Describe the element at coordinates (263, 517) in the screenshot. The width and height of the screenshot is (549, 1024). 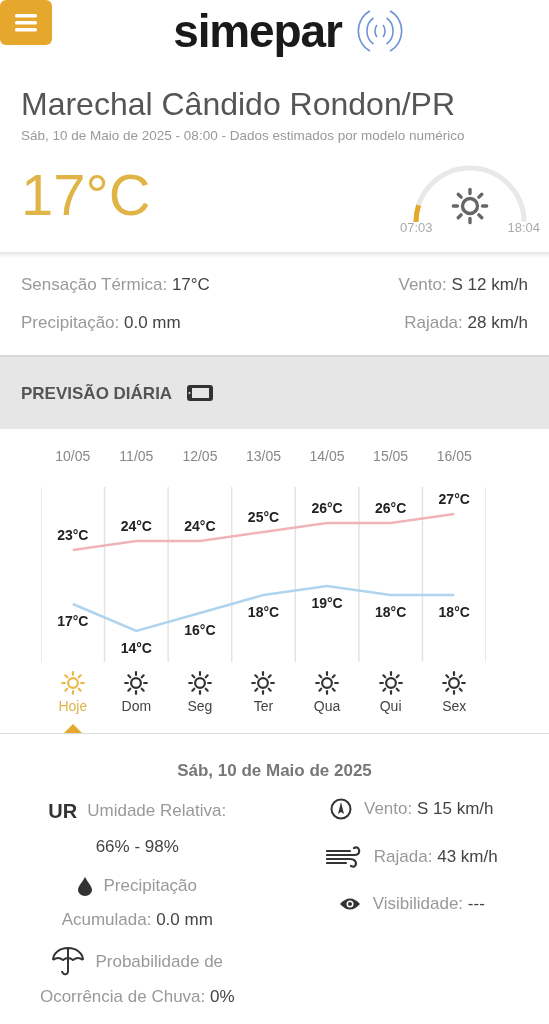
I see `temperature-label: 25°C` at that location.